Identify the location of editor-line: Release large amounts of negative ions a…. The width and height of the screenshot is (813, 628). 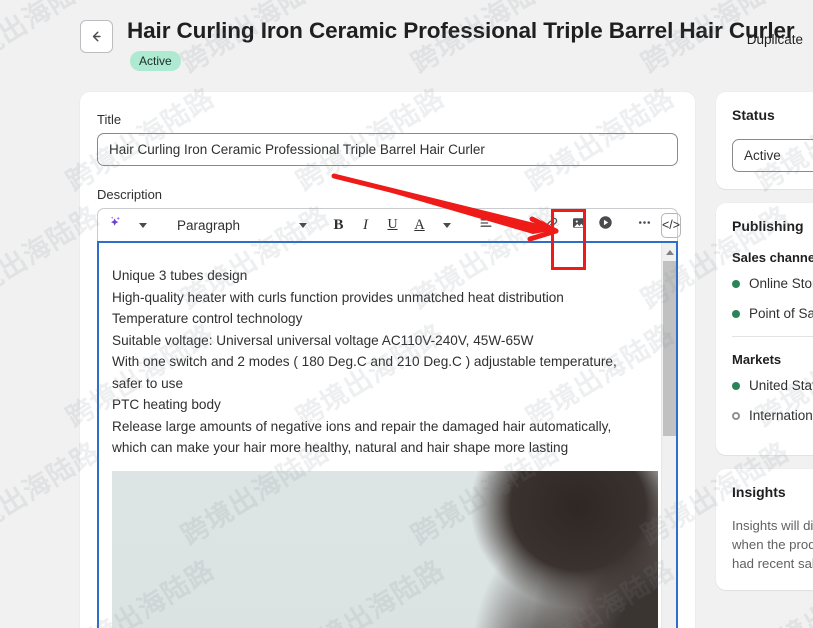
(362, 437).